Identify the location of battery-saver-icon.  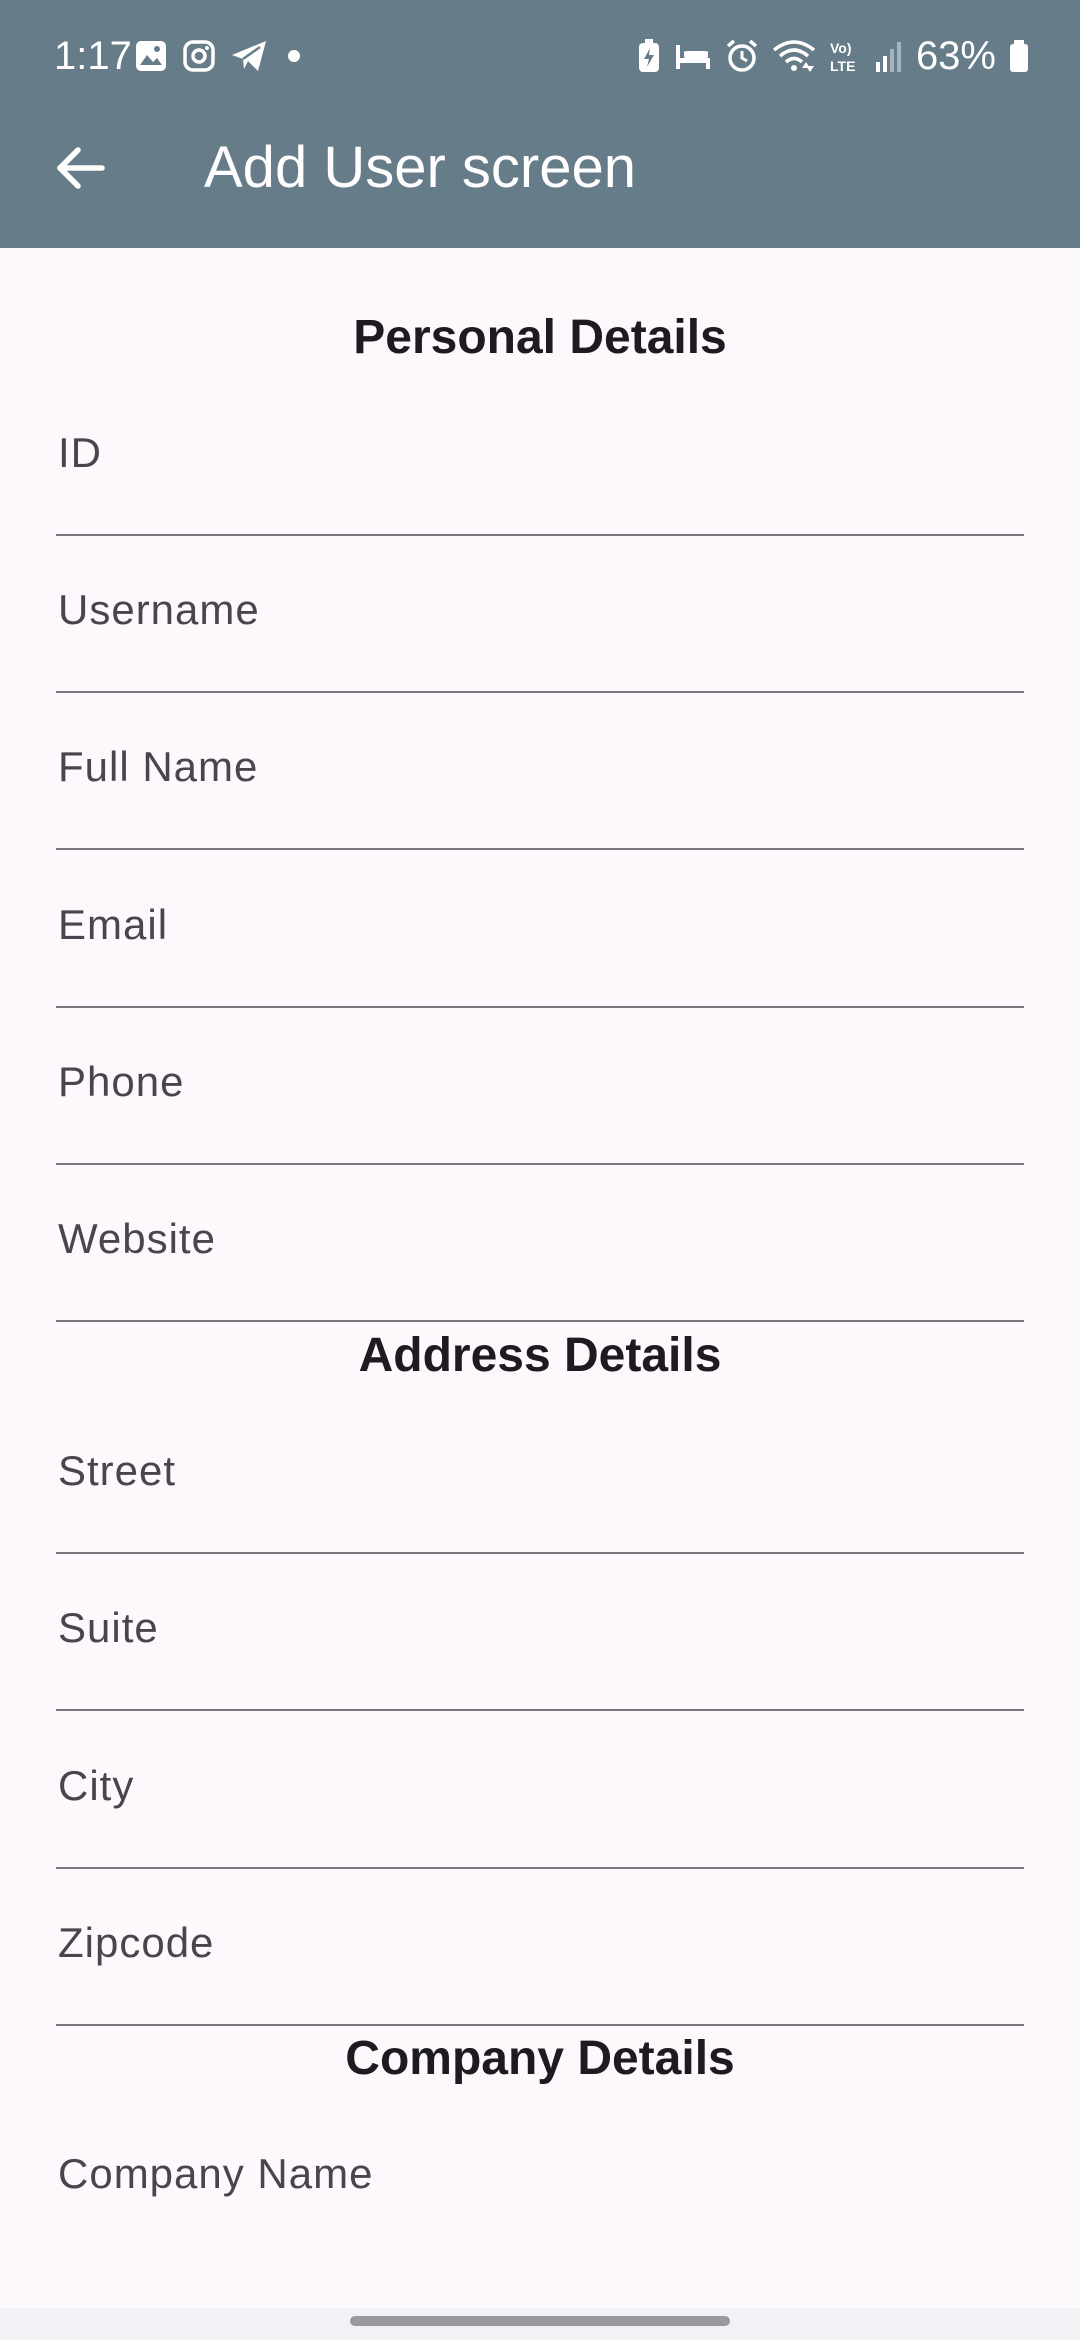
(648, 55).